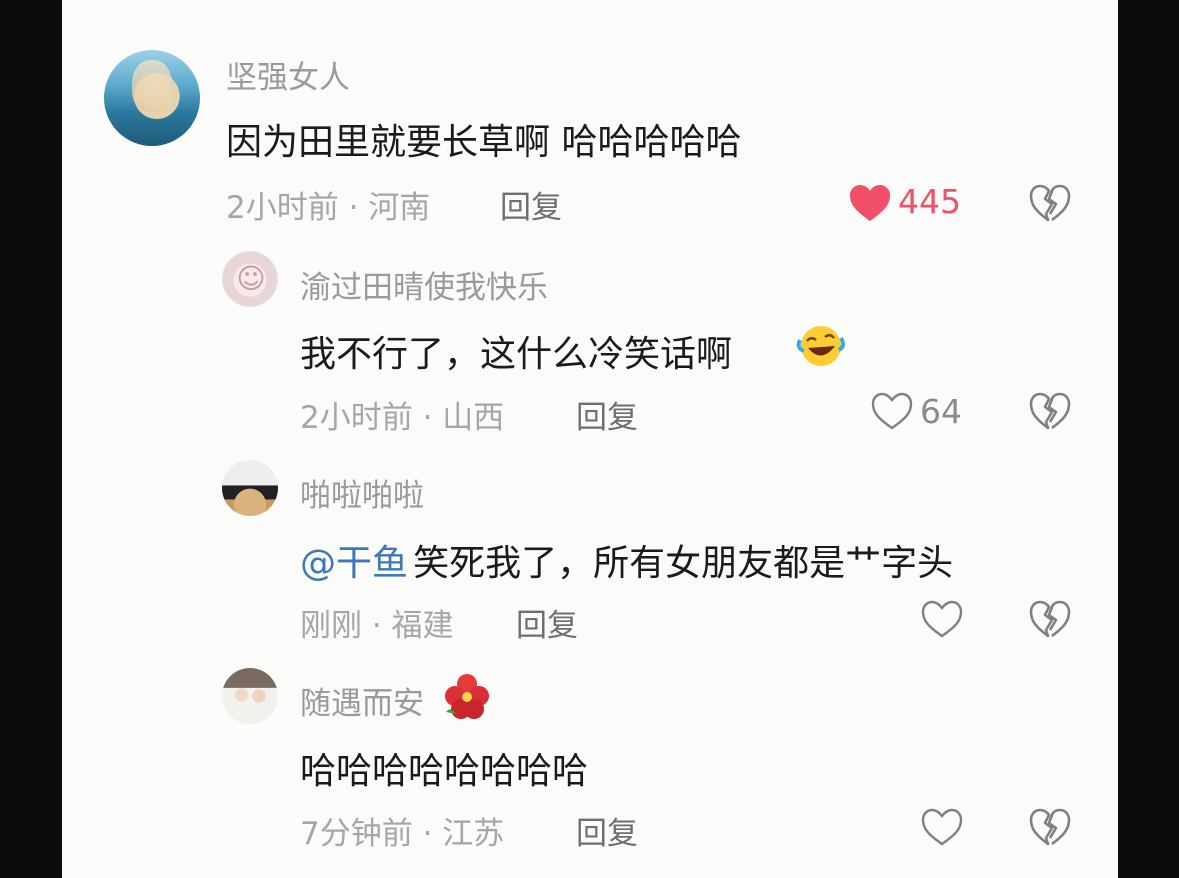  What do you see at coordinates (31, 439) in the screenshot?
I see `left-dark-border` at bounding box center [31, 439].